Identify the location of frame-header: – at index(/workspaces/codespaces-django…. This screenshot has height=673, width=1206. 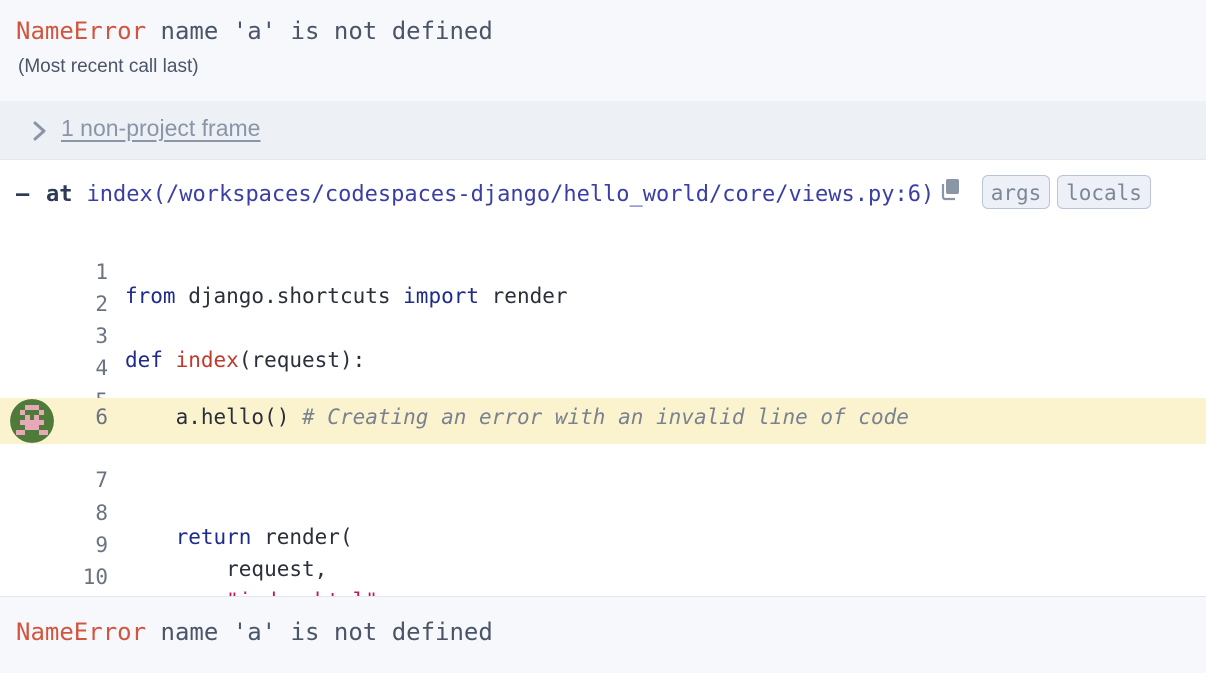
(475, 194).